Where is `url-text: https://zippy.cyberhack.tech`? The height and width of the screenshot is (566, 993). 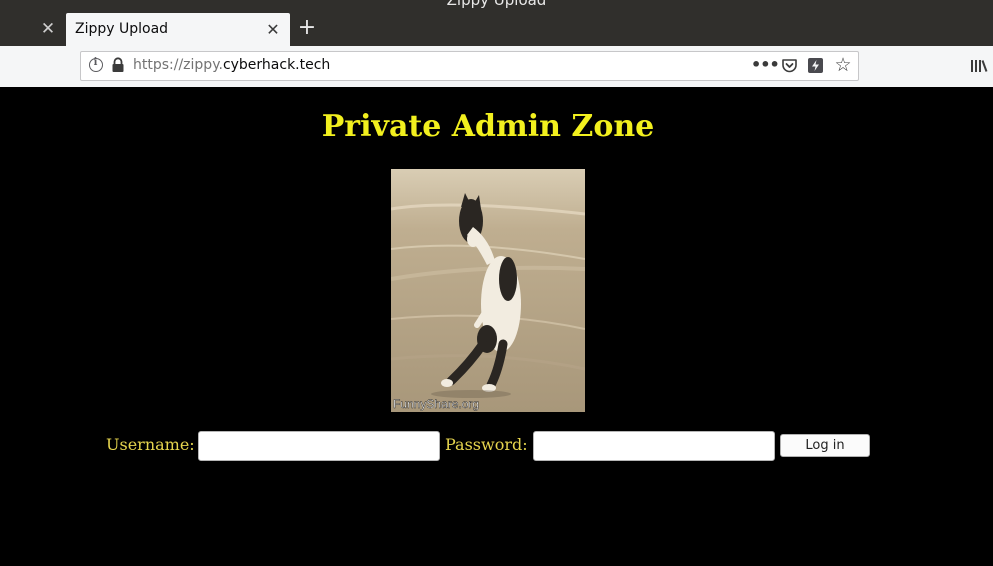
url-text: https://zippy.cyberhack.tech is located at coordinates (231, 65).